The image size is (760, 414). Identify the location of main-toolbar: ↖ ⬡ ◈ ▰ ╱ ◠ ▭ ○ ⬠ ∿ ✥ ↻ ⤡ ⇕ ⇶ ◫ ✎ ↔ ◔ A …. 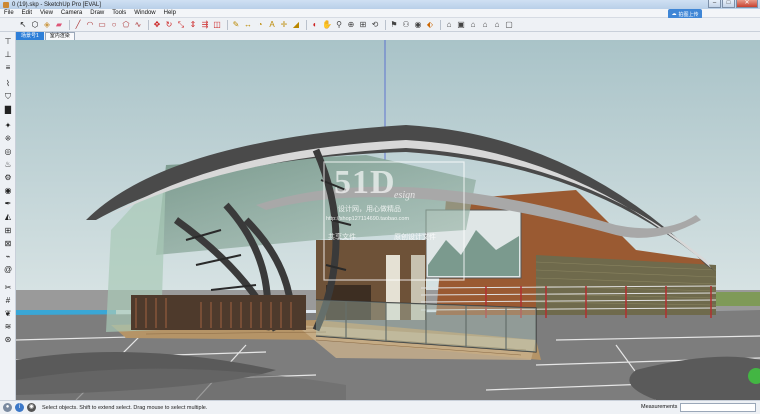
(380, 25).